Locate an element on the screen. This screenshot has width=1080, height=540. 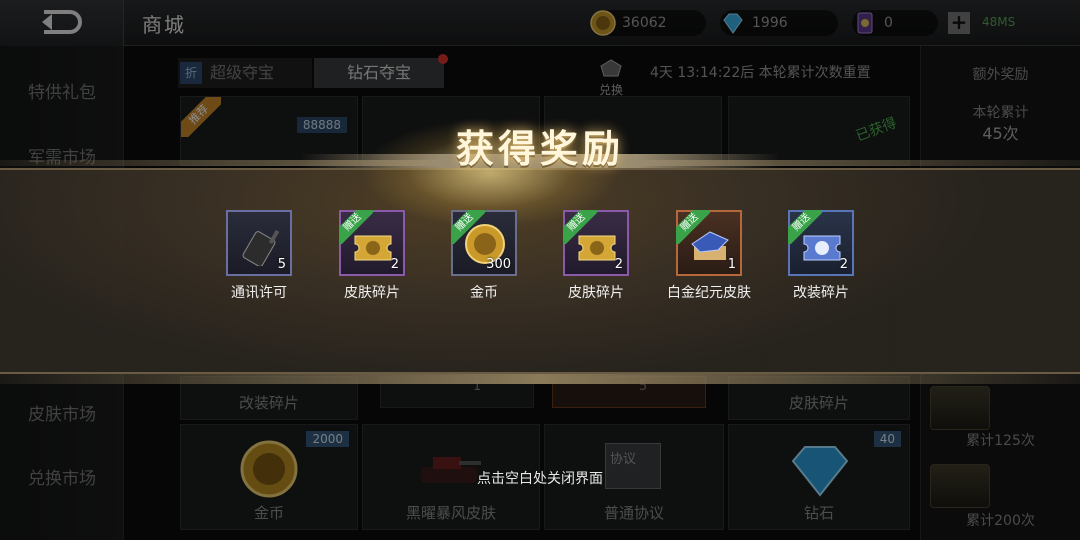
reward-item: 赠送 2 改装碎片 is located at coordinates (821, 256).